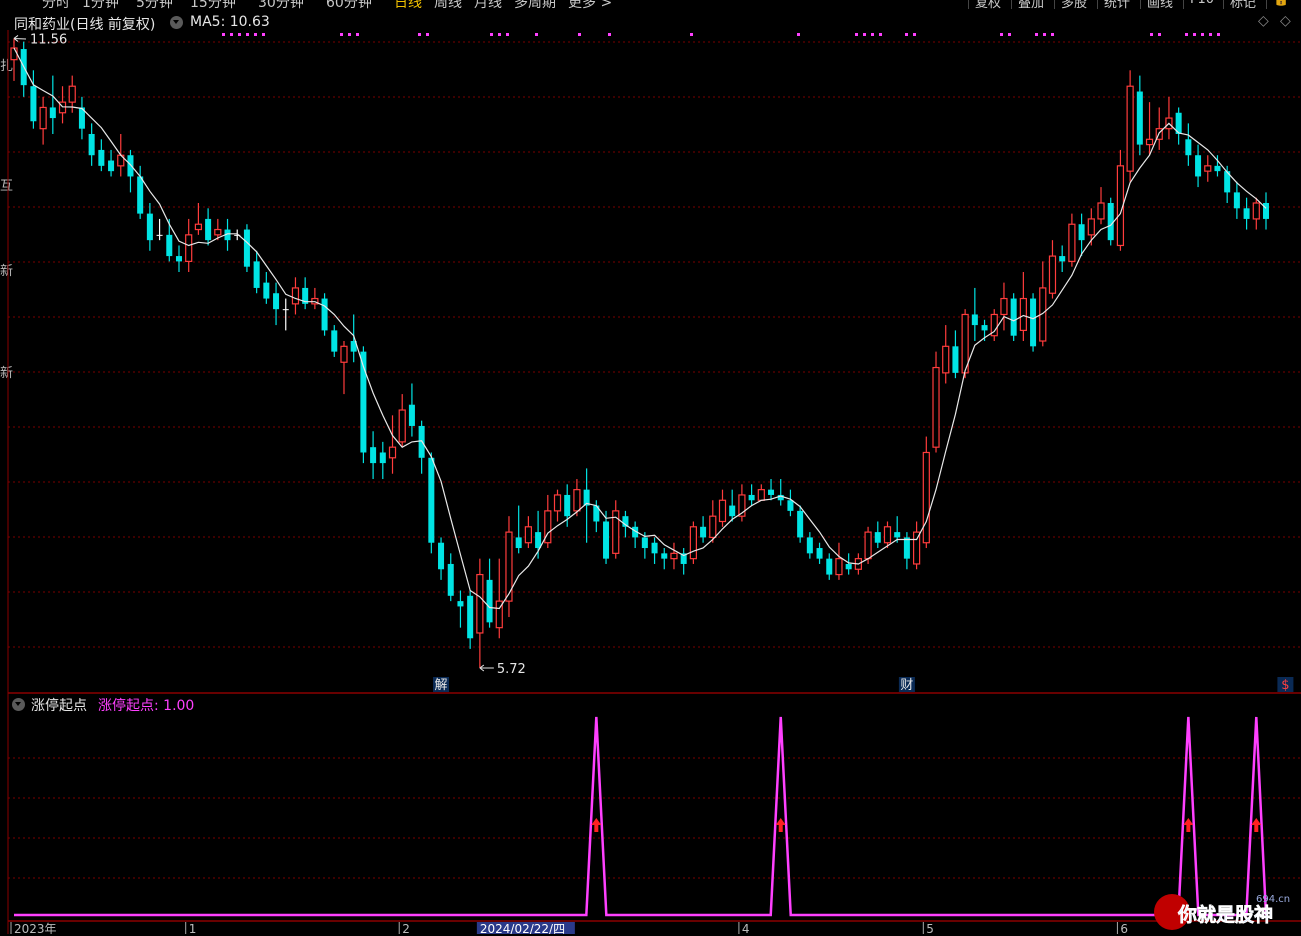 Image resolution: width=1301 pixels, height=936 pixels. I want to click on watermark-text: 你就是股神, so click(1225, 914).